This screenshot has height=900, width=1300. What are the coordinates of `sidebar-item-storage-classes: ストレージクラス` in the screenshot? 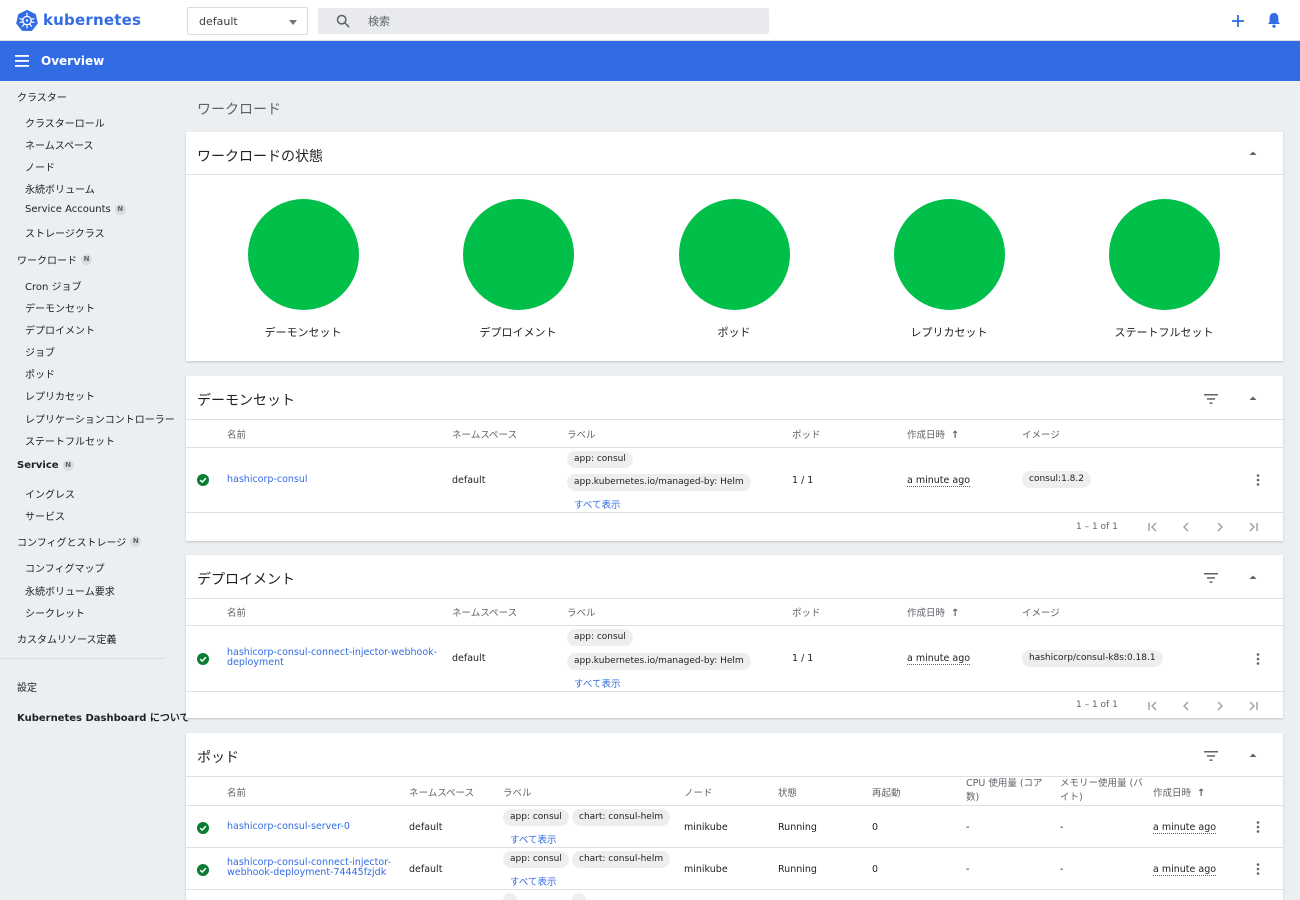 It's located at (65, 232).